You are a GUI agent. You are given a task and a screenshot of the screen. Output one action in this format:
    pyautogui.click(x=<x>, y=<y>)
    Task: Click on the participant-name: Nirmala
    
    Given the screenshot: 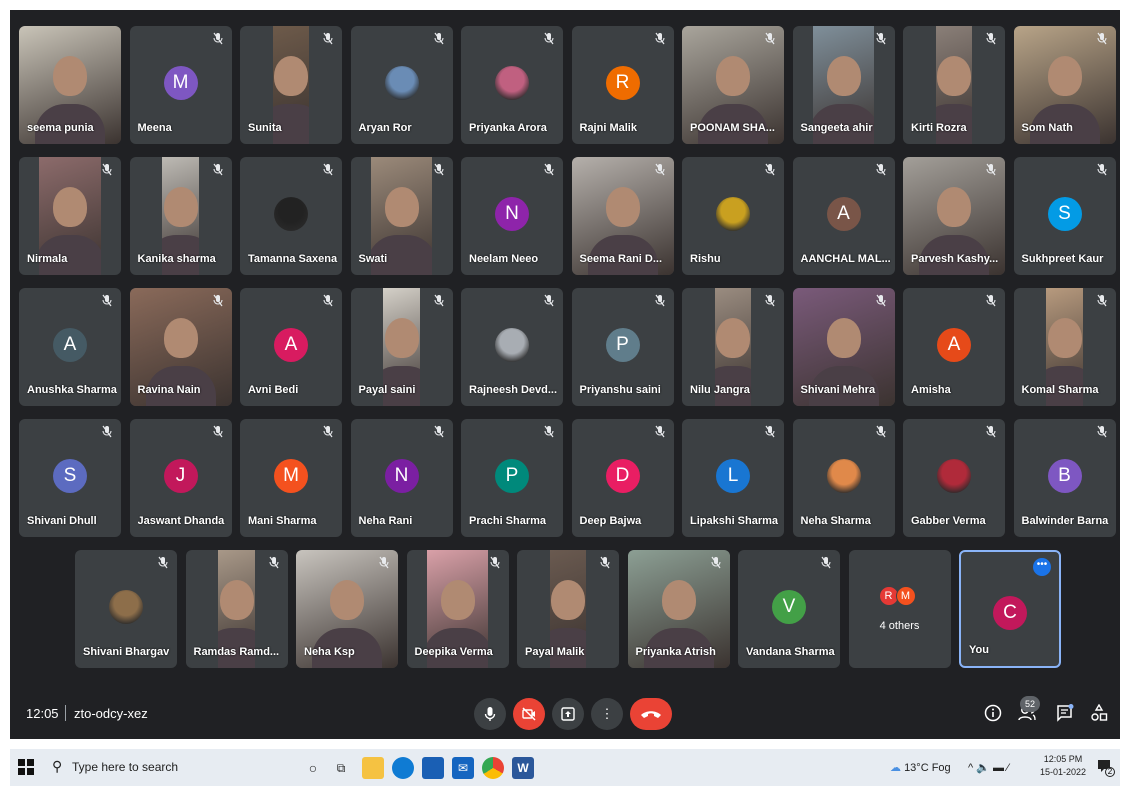 What is the action you would take?
    pyautogui.click(x=47, y=259)
    